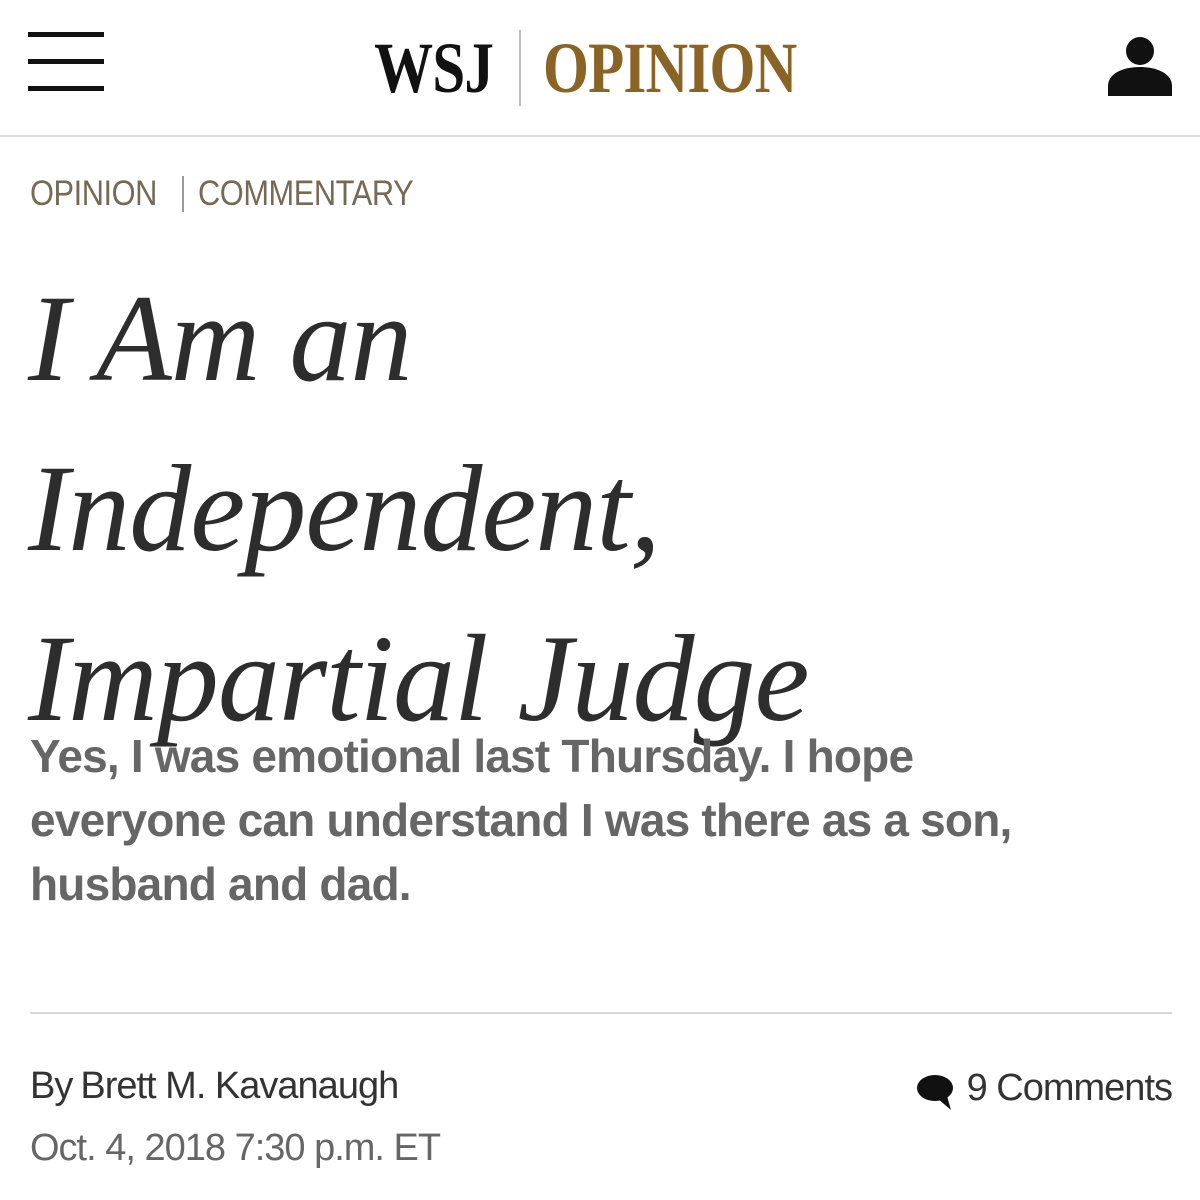 The width and height of the screenshot is (1200, 1200). What do you see at coordinates (306, 194) in the screenshot?
I see `section-link-commentary: COMMENTARY` at bounding box center [306, 194].